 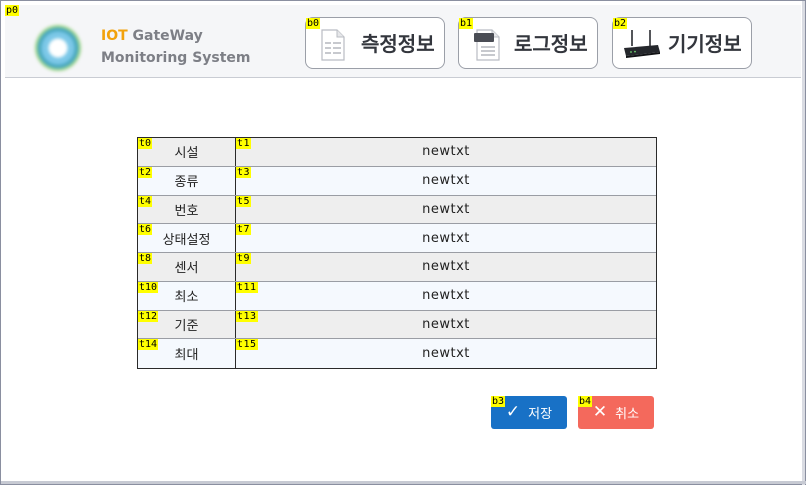 I want to click on status-setting-value: newtxt, so click(x=446, y=238).